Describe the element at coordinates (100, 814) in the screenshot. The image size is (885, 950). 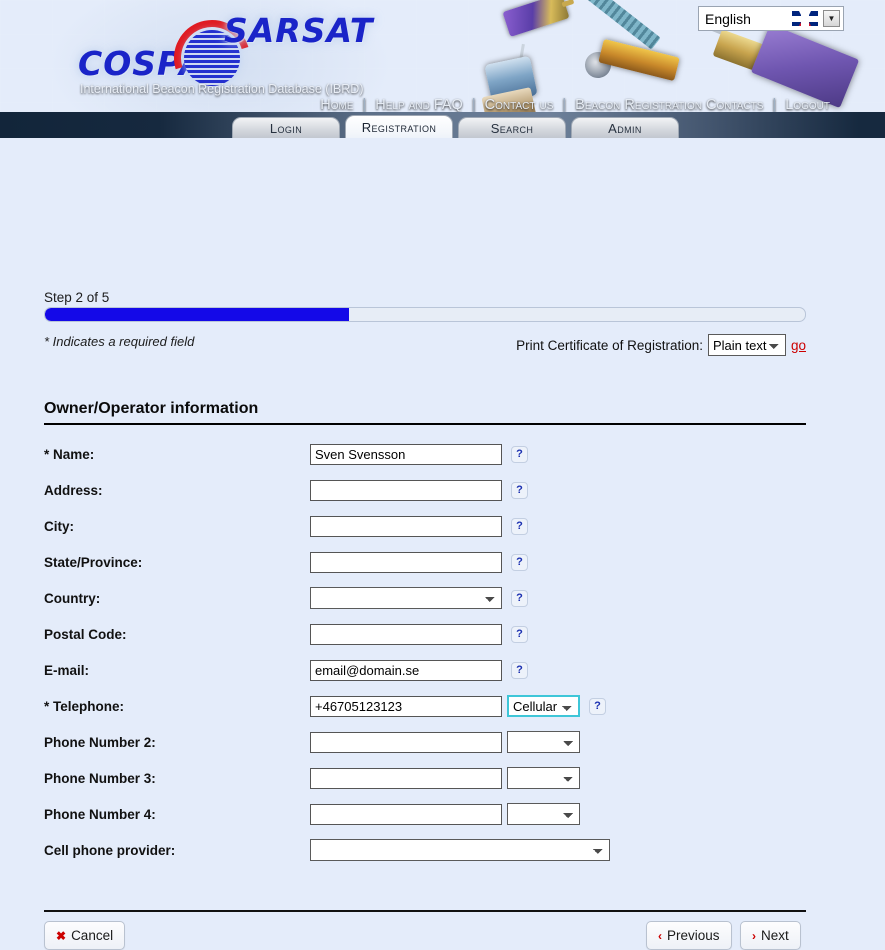
I see `label-phone-4: Phone Number 4:` at that location.